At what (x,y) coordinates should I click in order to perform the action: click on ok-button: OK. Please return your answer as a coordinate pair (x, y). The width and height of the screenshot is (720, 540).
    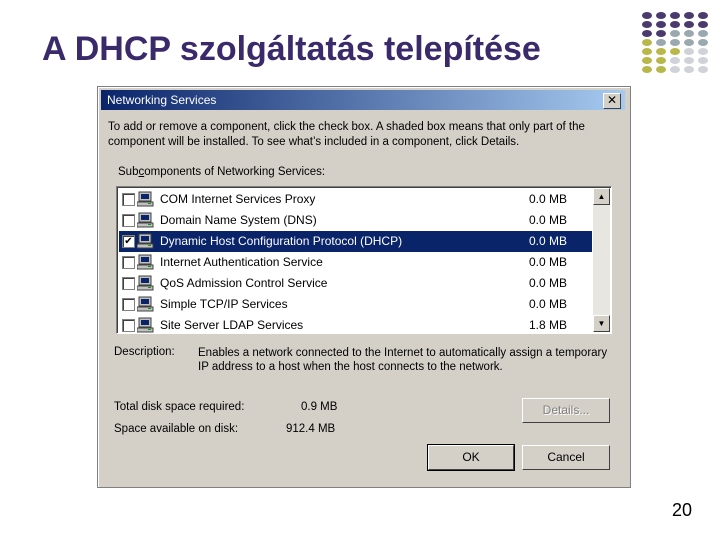
    Looking at the image, I should click on (471, 457).